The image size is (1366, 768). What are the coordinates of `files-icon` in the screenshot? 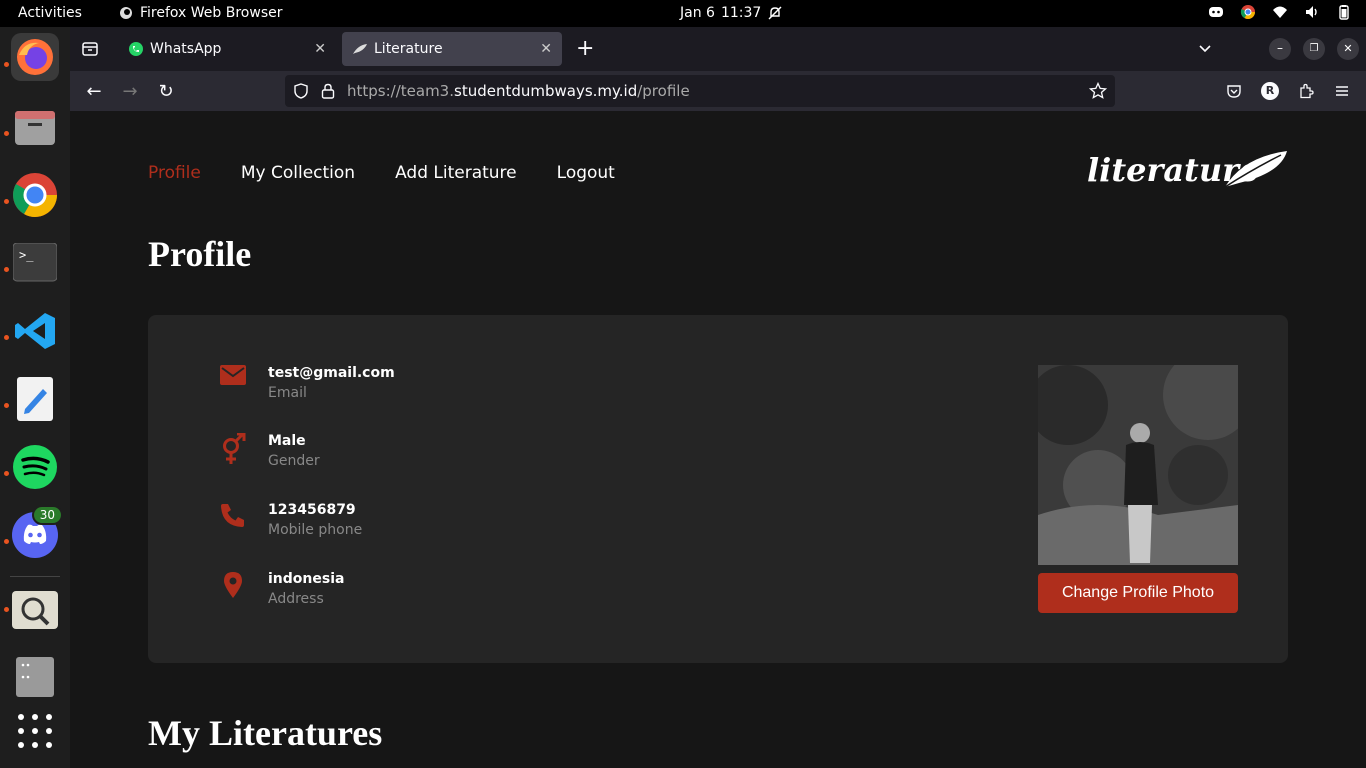 It's located at (35, 128).